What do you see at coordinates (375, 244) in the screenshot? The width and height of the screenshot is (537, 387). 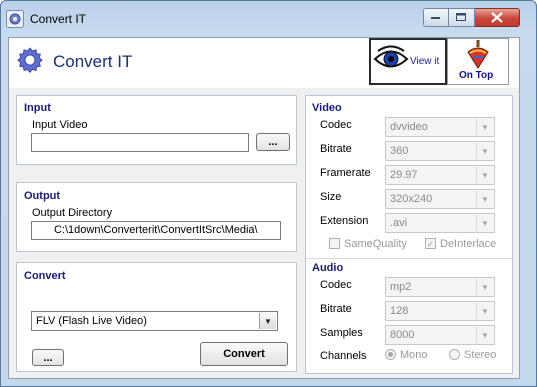 I see `same-quality-label: SameQuality` at bounding box center [375, 244].